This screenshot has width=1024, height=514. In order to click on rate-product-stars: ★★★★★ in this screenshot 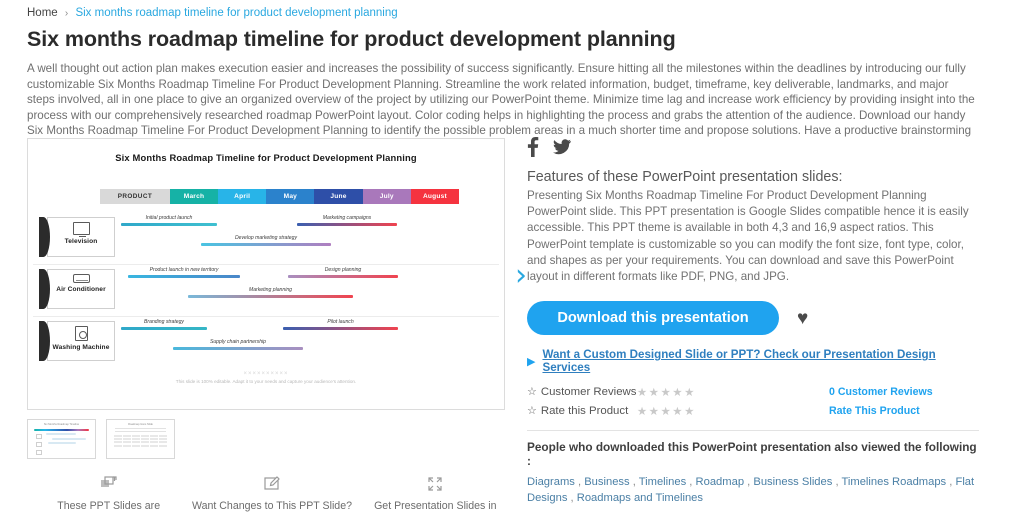, I will do `click(666, 411)`.